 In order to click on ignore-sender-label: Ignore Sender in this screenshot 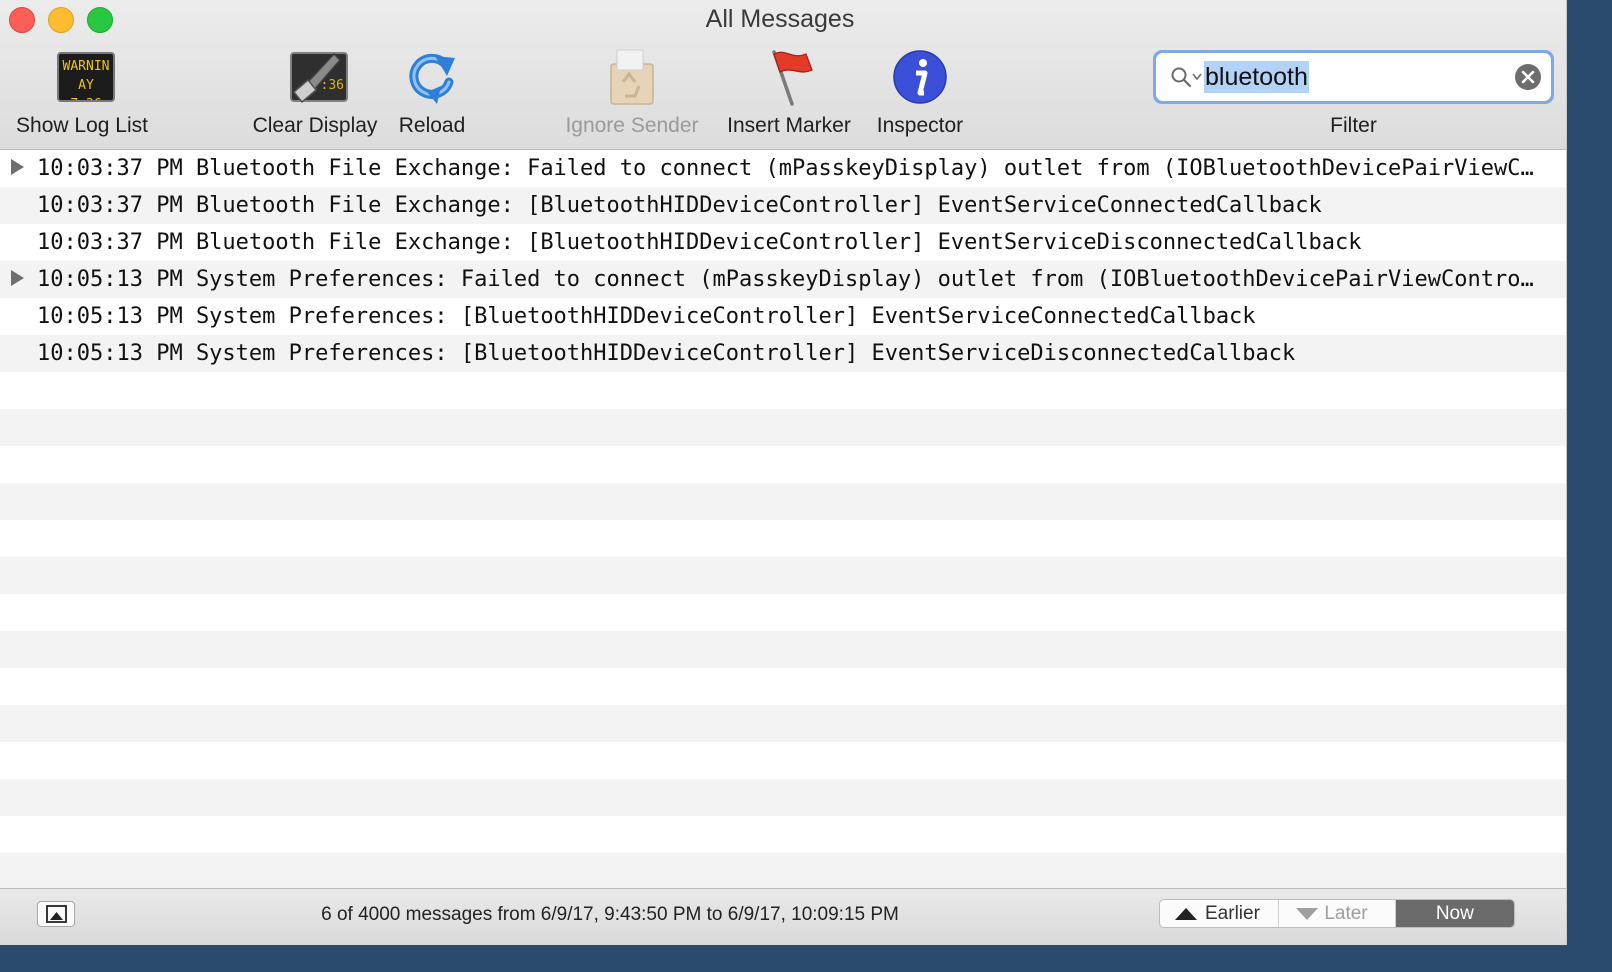, I will do `click(632, 125)`.